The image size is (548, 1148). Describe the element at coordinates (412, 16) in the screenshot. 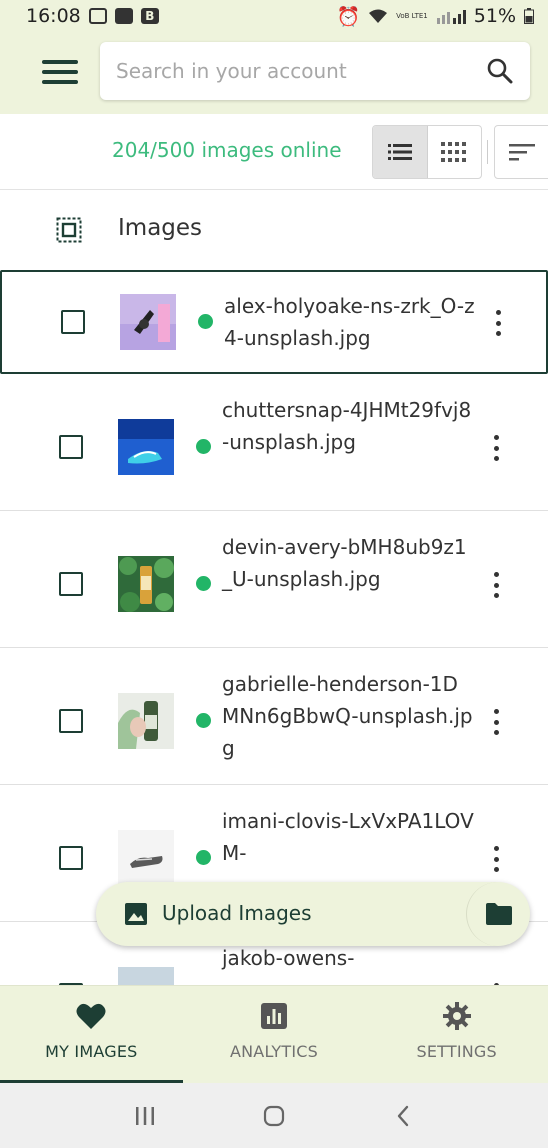

I see `network-label: VoB LTE1` at that location.